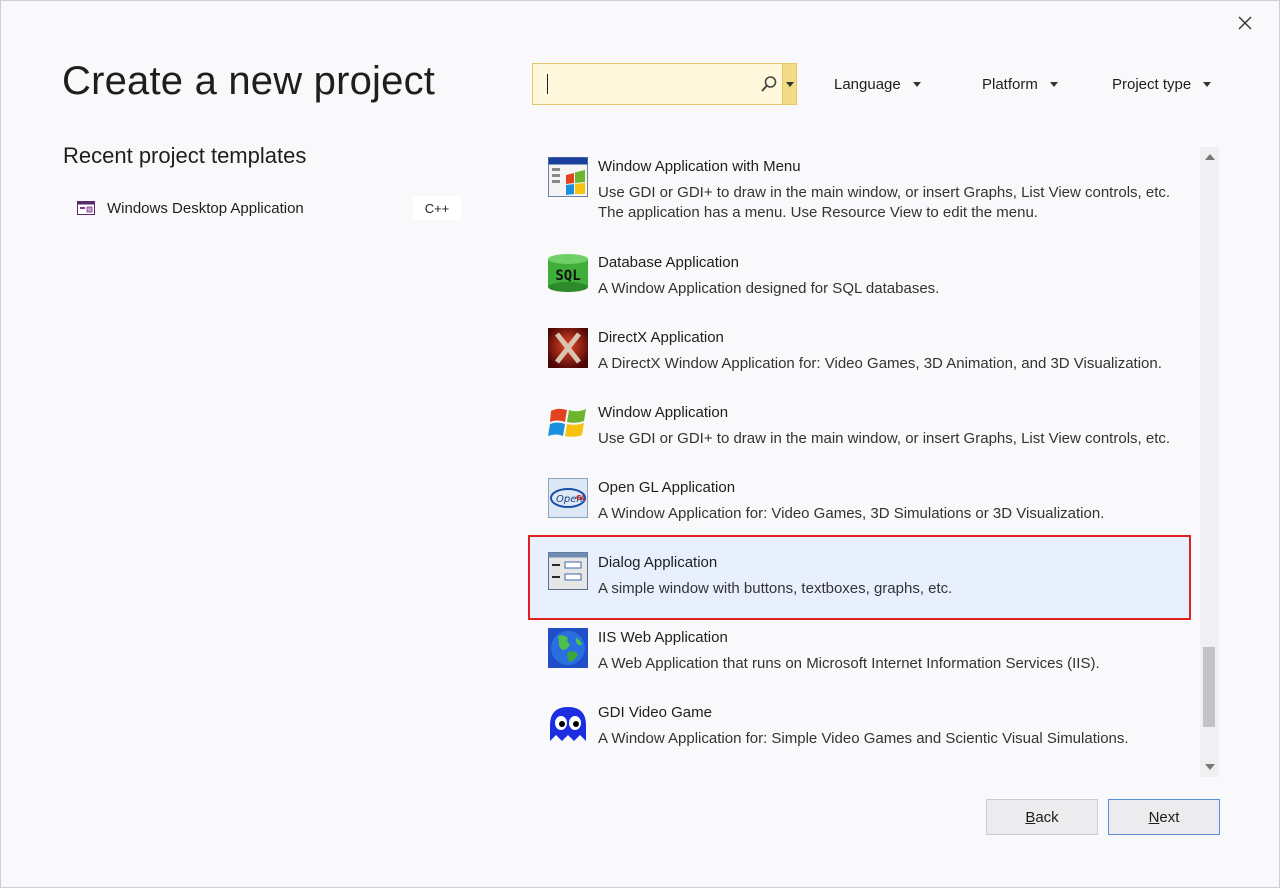  I want to click on recent-template-item: Windows Desktop Application C++, so click(269, 208).